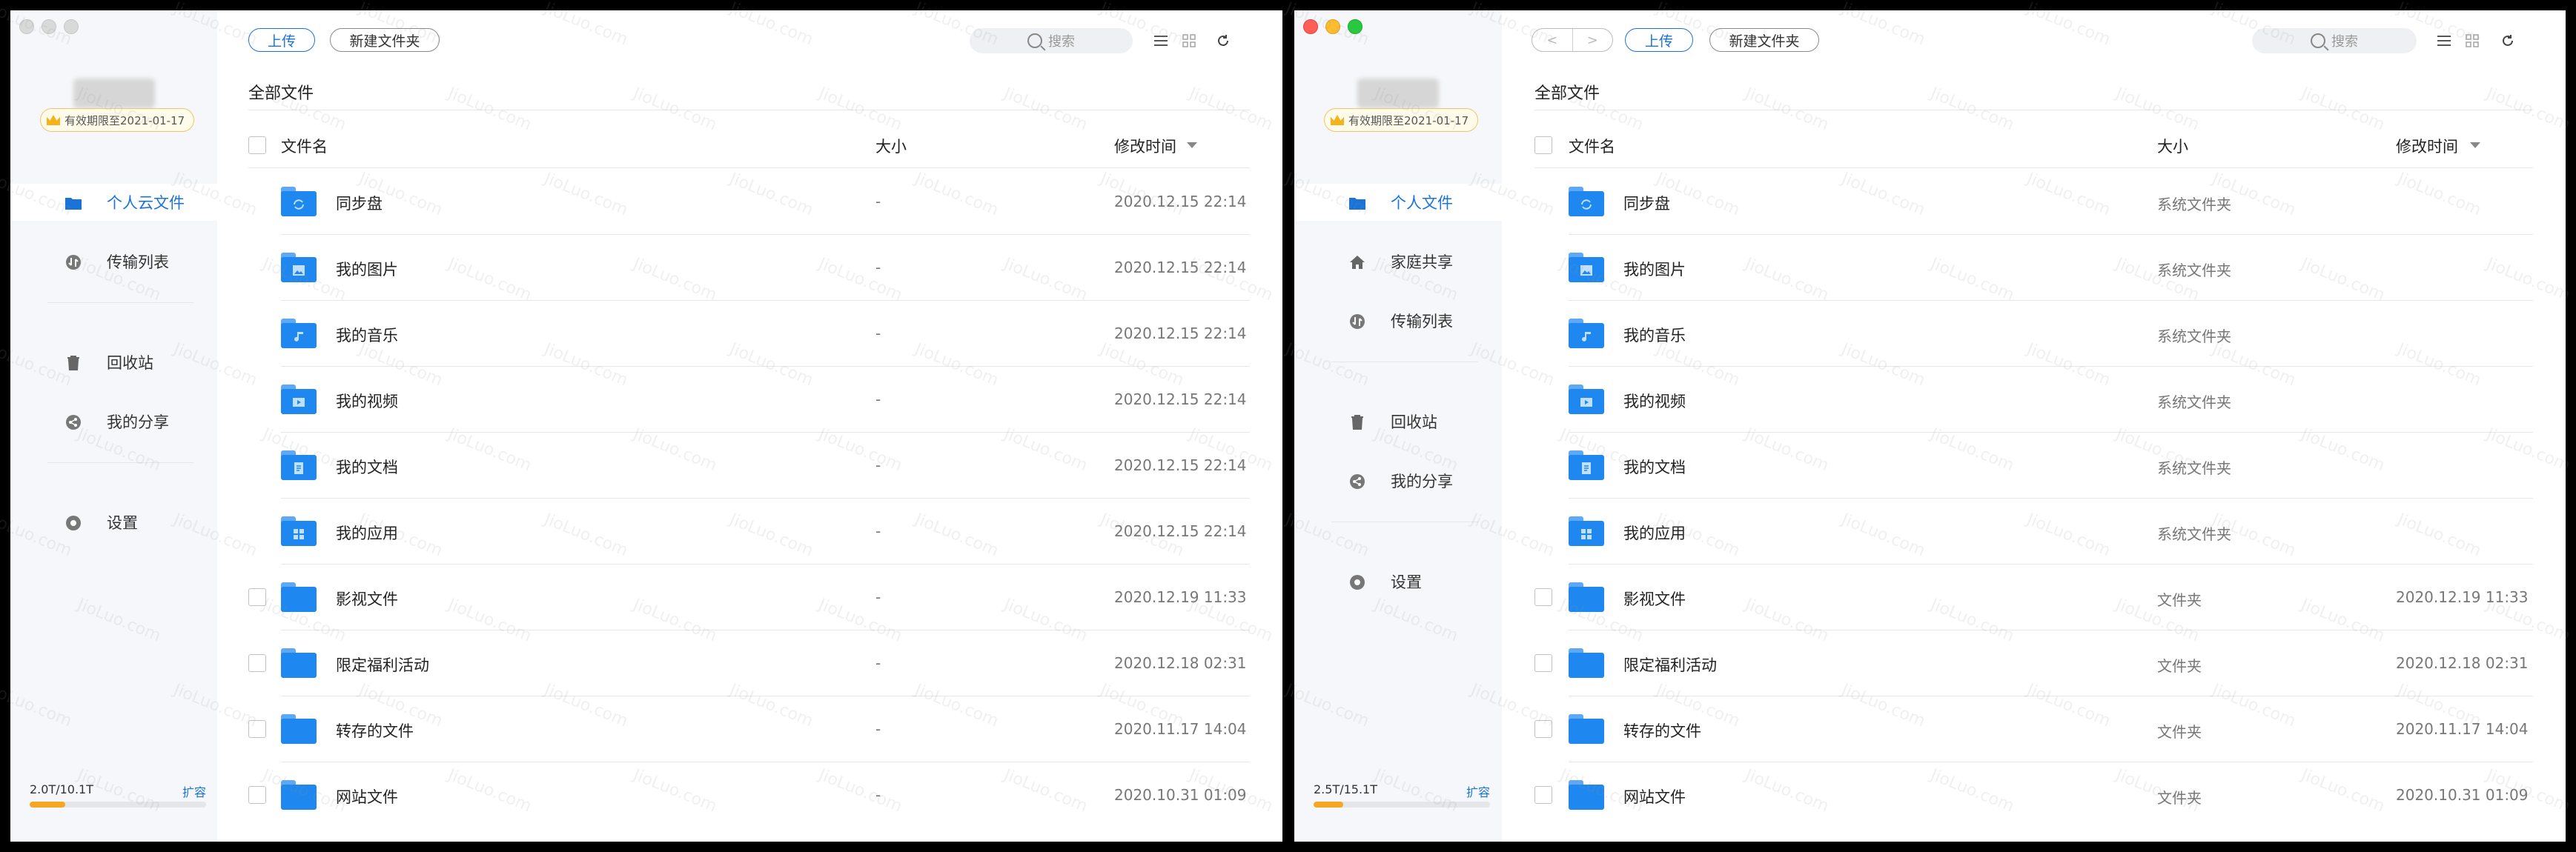  What do you see at coordinates (1593, 40) in the screenshot?
I see `forward-button: >` at bounding box center [1593, 40].